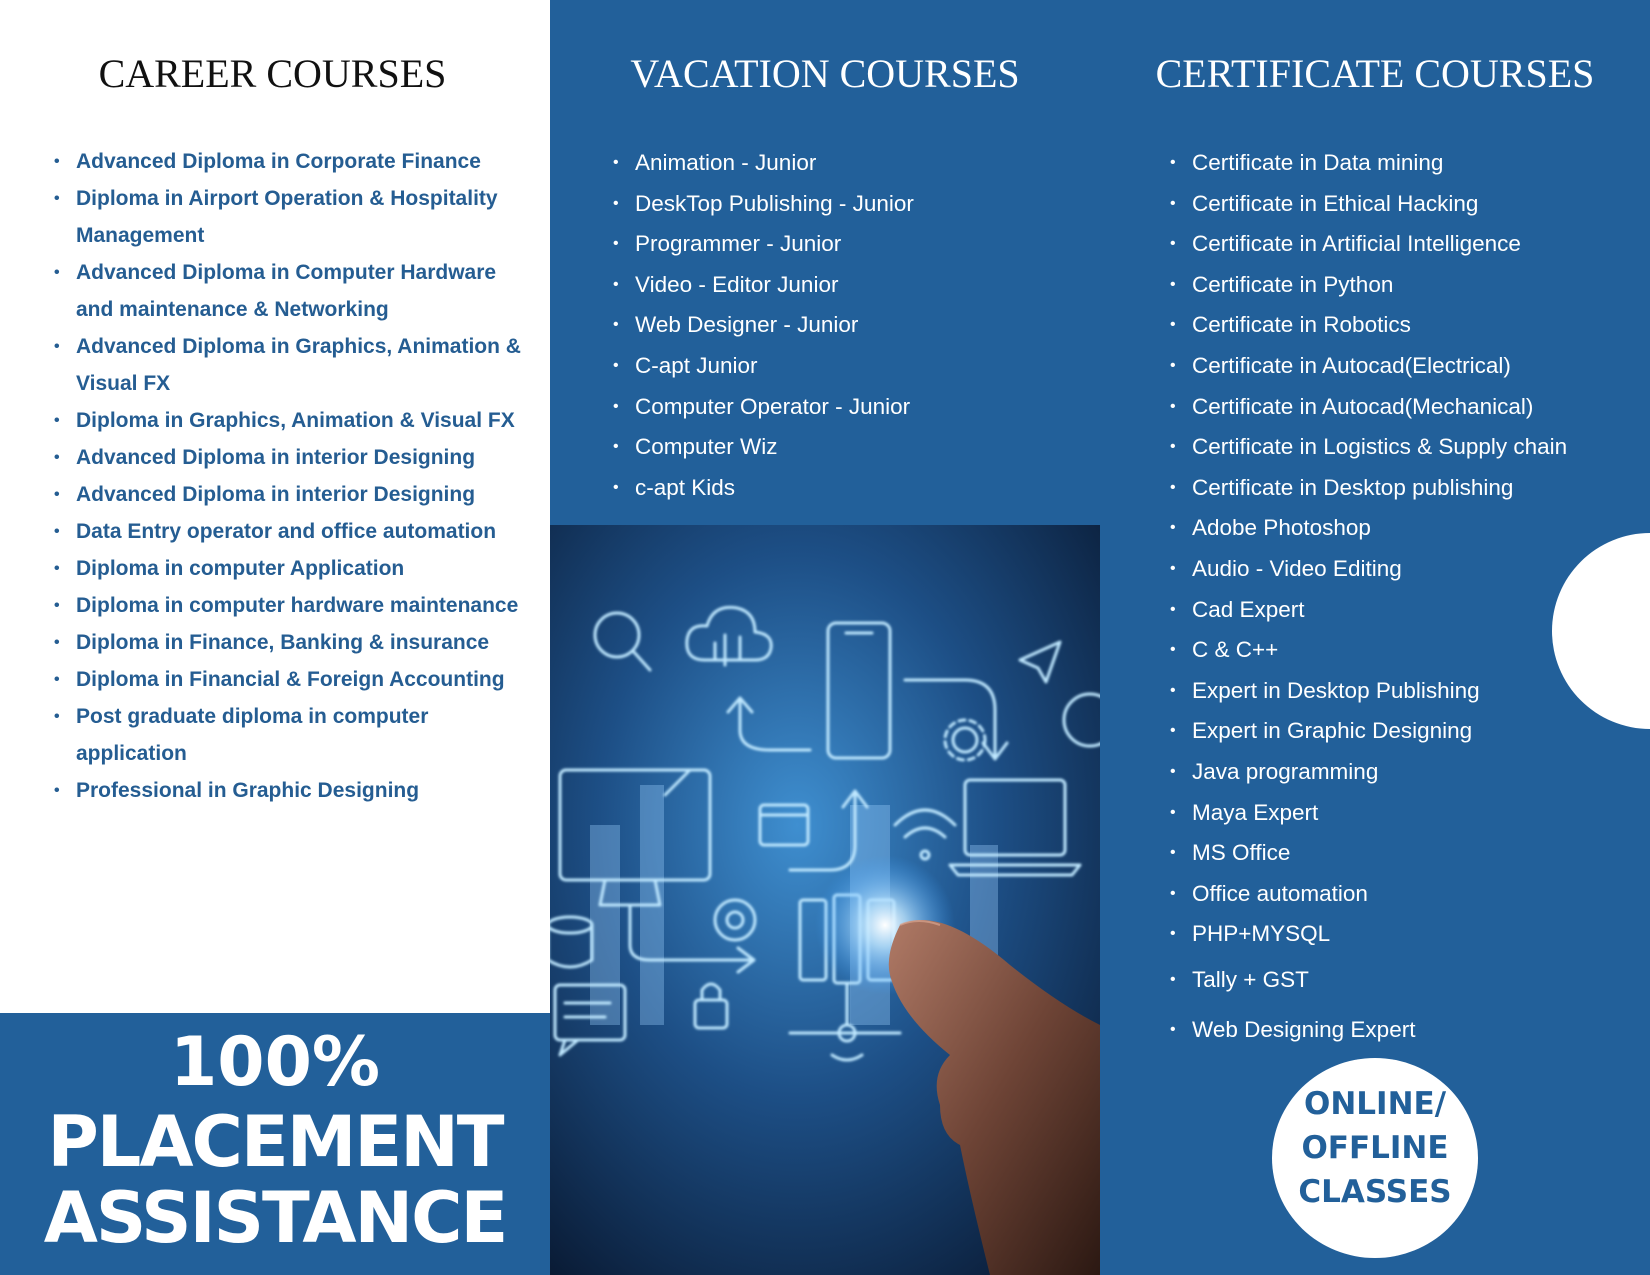  What do you see at coordinates (1368, 569) in the screenshot?
I see `list-item: Audio - Video Editing` at bounding box center [1368, 569].